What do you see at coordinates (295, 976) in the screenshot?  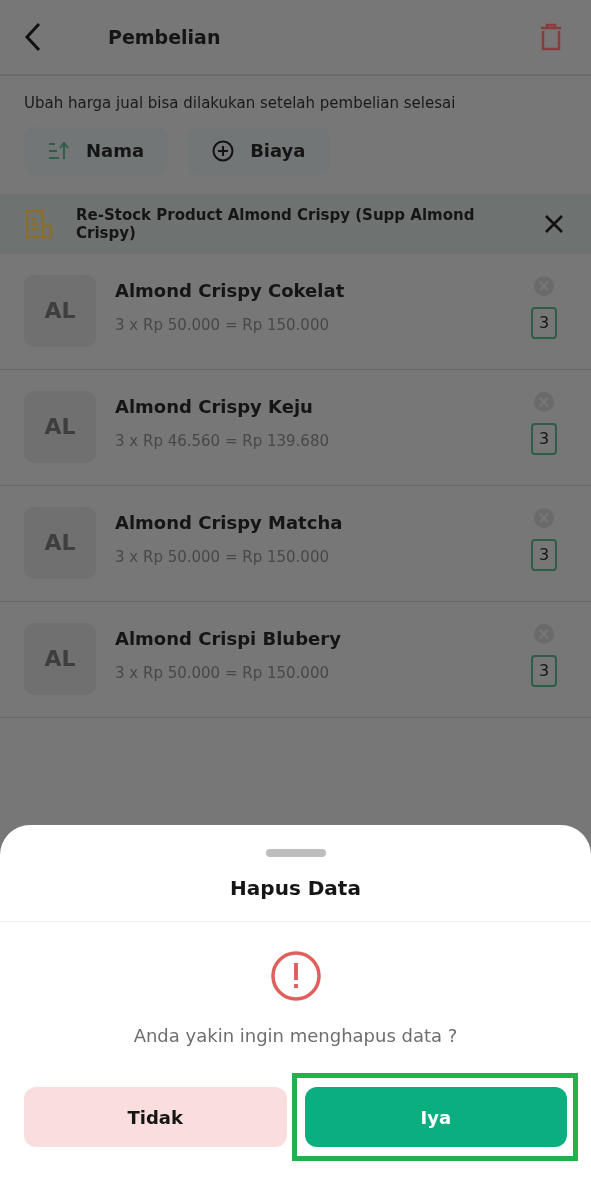 I see `warning-icon` at bounding box center [295, 976].